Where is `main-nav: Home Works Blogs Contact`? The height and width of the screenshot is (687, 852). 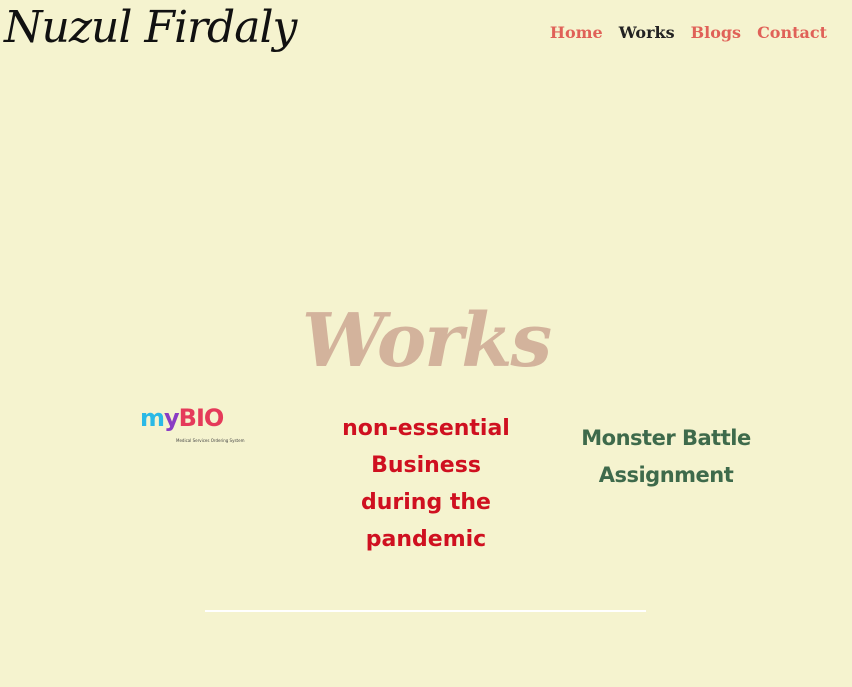 main-nav: Home Works Blogs Contact is located at coordinates (688, 33).